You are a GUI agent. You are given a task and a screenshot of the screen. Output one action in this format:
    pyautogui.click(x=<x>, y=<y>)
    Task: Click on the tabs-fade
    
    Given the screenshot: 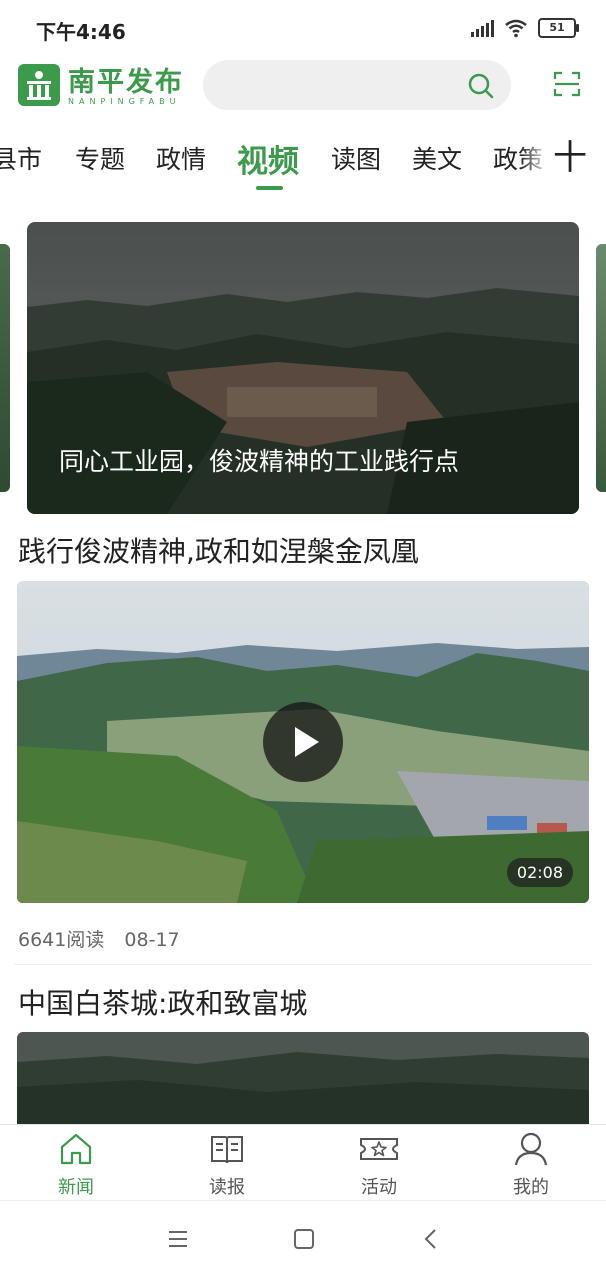 What is the action you would take?
    pyautogui.click(x=535, y=160)
    